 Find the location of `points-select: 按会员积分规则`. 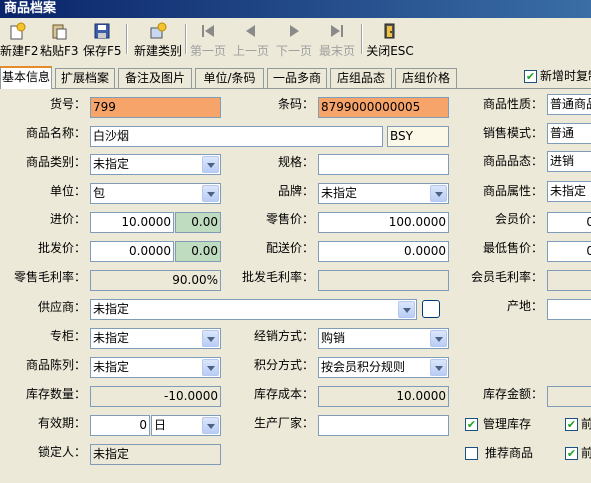

points-select: 按会员积分规则 is located at coordinates (383, 367).